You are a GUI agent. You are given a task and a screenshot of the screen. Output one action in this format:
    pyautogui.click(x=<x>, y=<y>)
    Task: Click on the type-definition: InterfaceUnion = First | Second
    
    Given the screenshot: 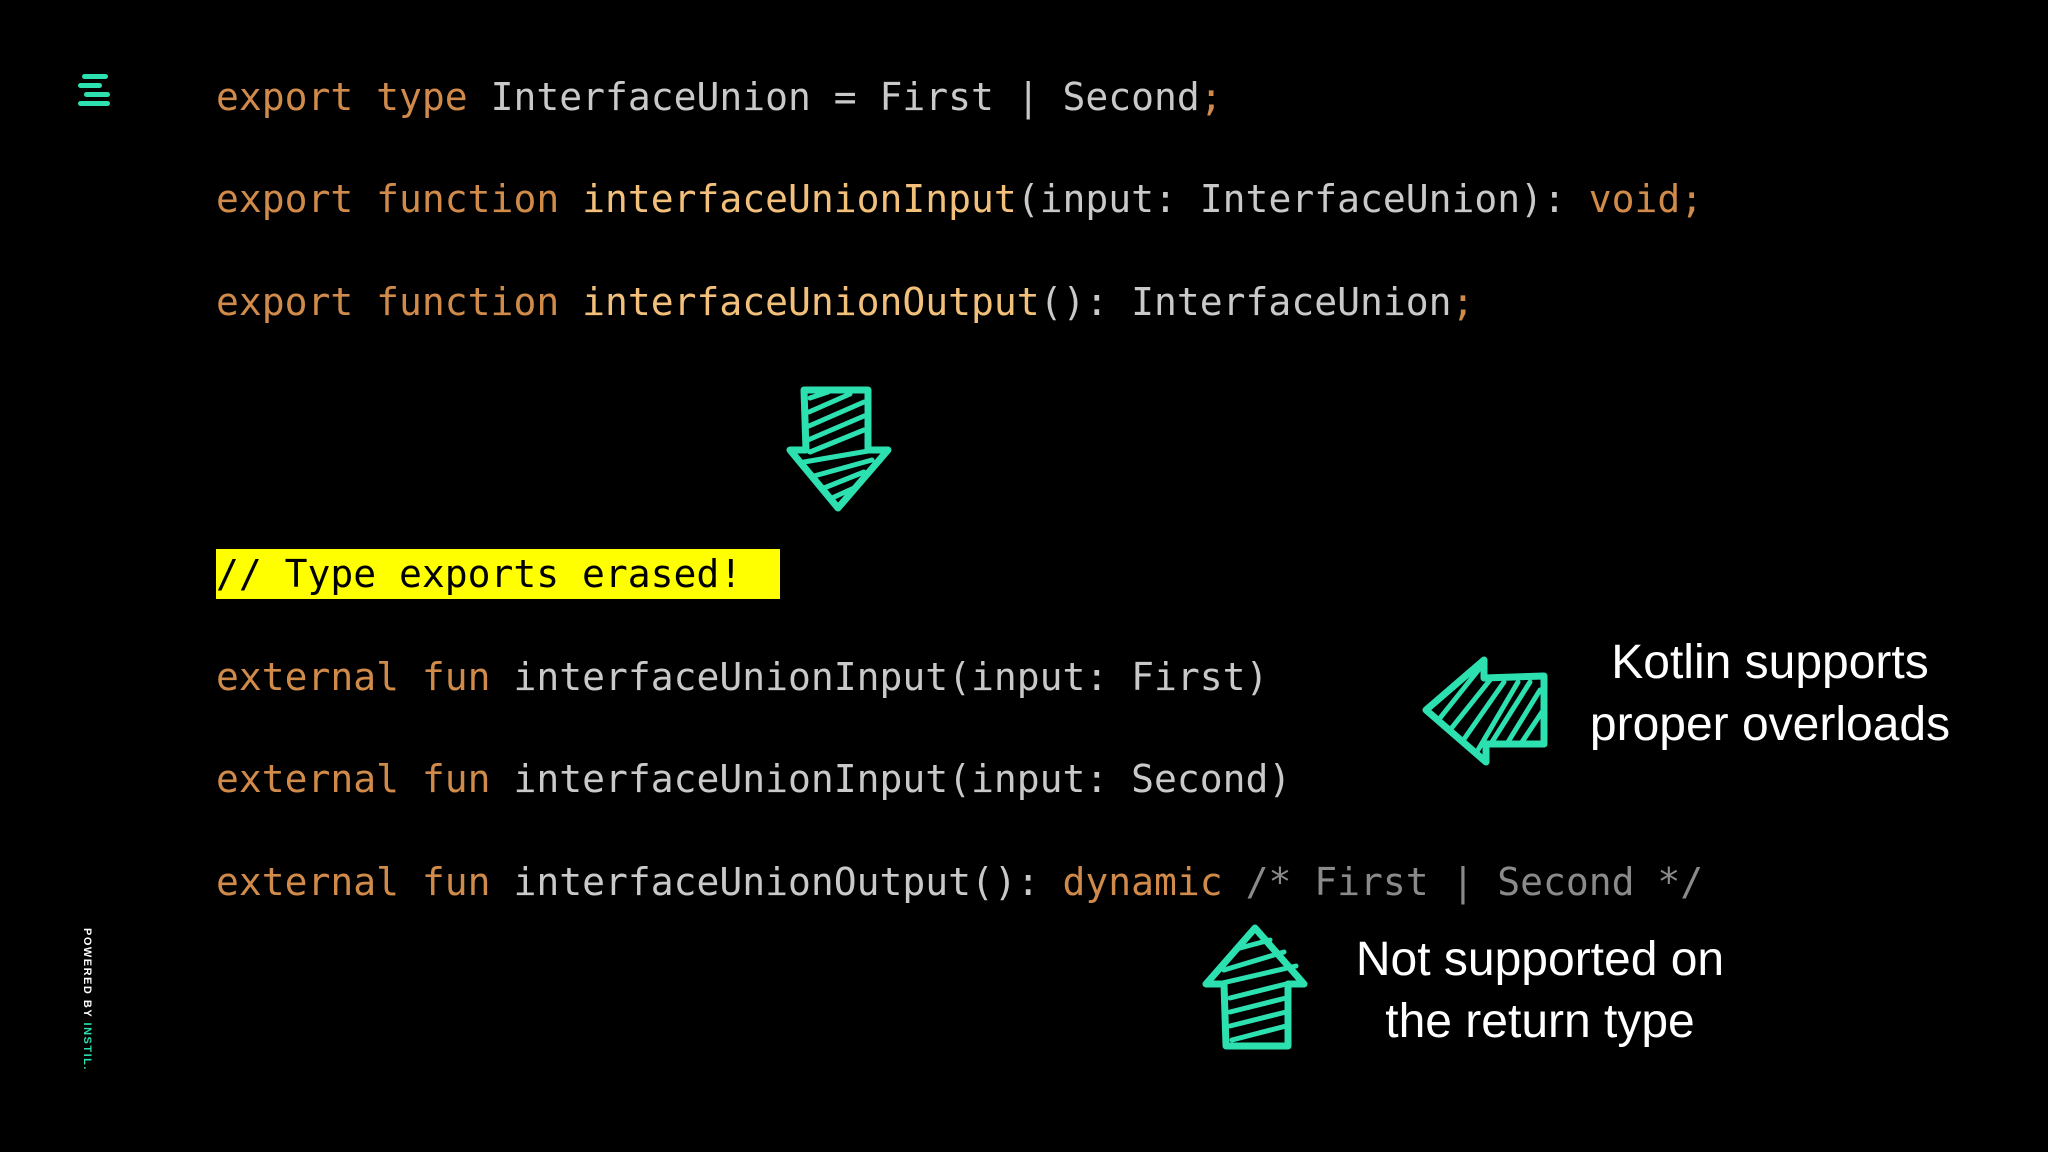 What is the action you would take?
    pyautogui.click(x=845, y=97)
    